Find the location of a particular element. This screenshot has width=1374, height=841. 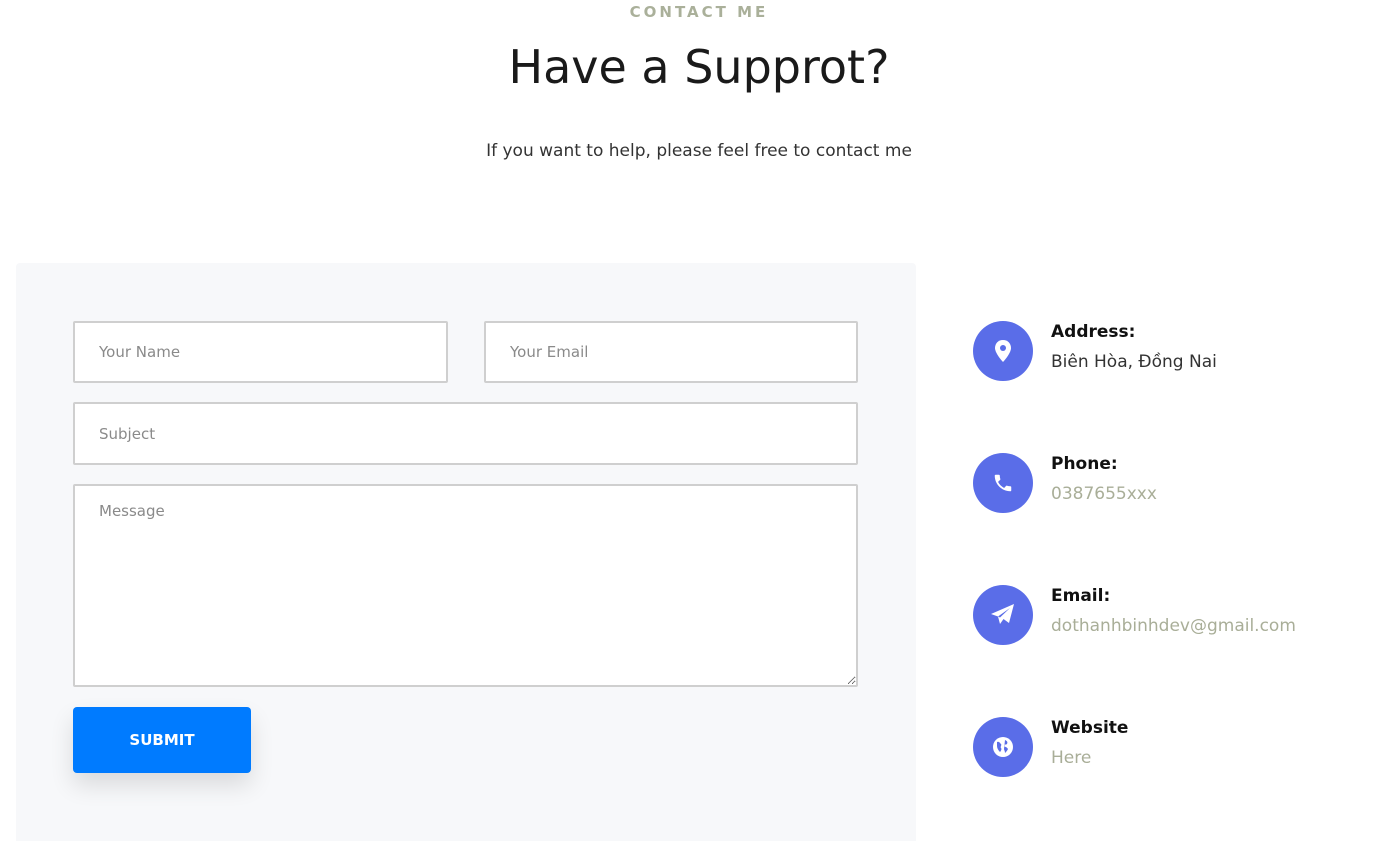

paper-plane-icon is located at coordinates (1003, 615).